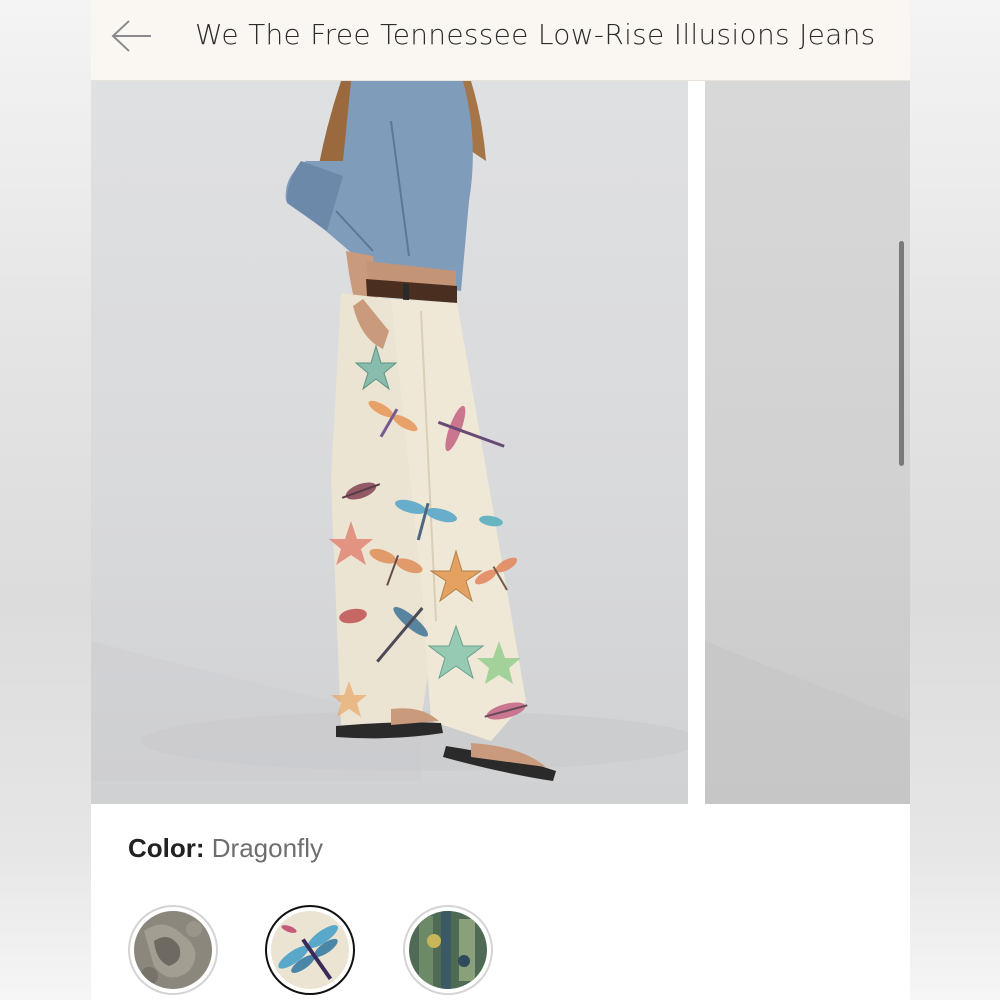 The width and height of the screenshot is (1000, 1000). I want to click on dragonfly-pattern-icon, so click(310, 950).